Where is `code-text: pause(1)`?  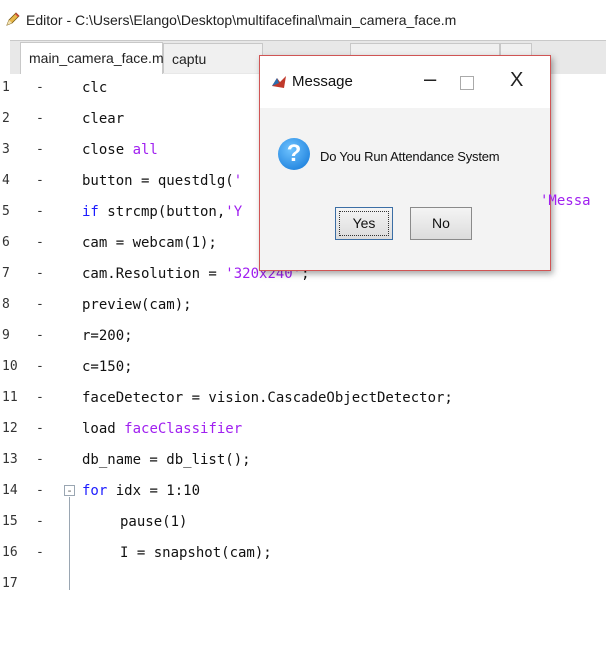
code-text: pause(1) is located at coordinates (153, 522).